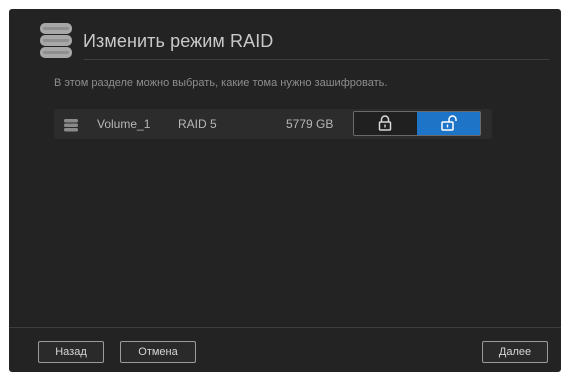 The height and width of the screenshot is (381, 570). Describe the element at coordinates (310, 124) in the screenshot. I see `volume-size: 5779 GB` at that location.